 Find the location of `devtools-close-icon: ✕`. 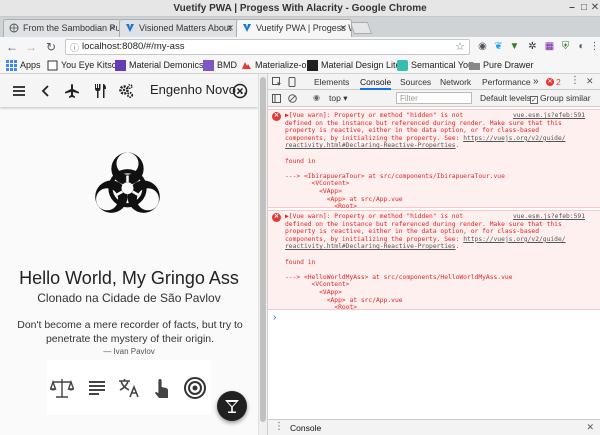

devtools-close-icon: ✕ is located at coordinates (590, 81).